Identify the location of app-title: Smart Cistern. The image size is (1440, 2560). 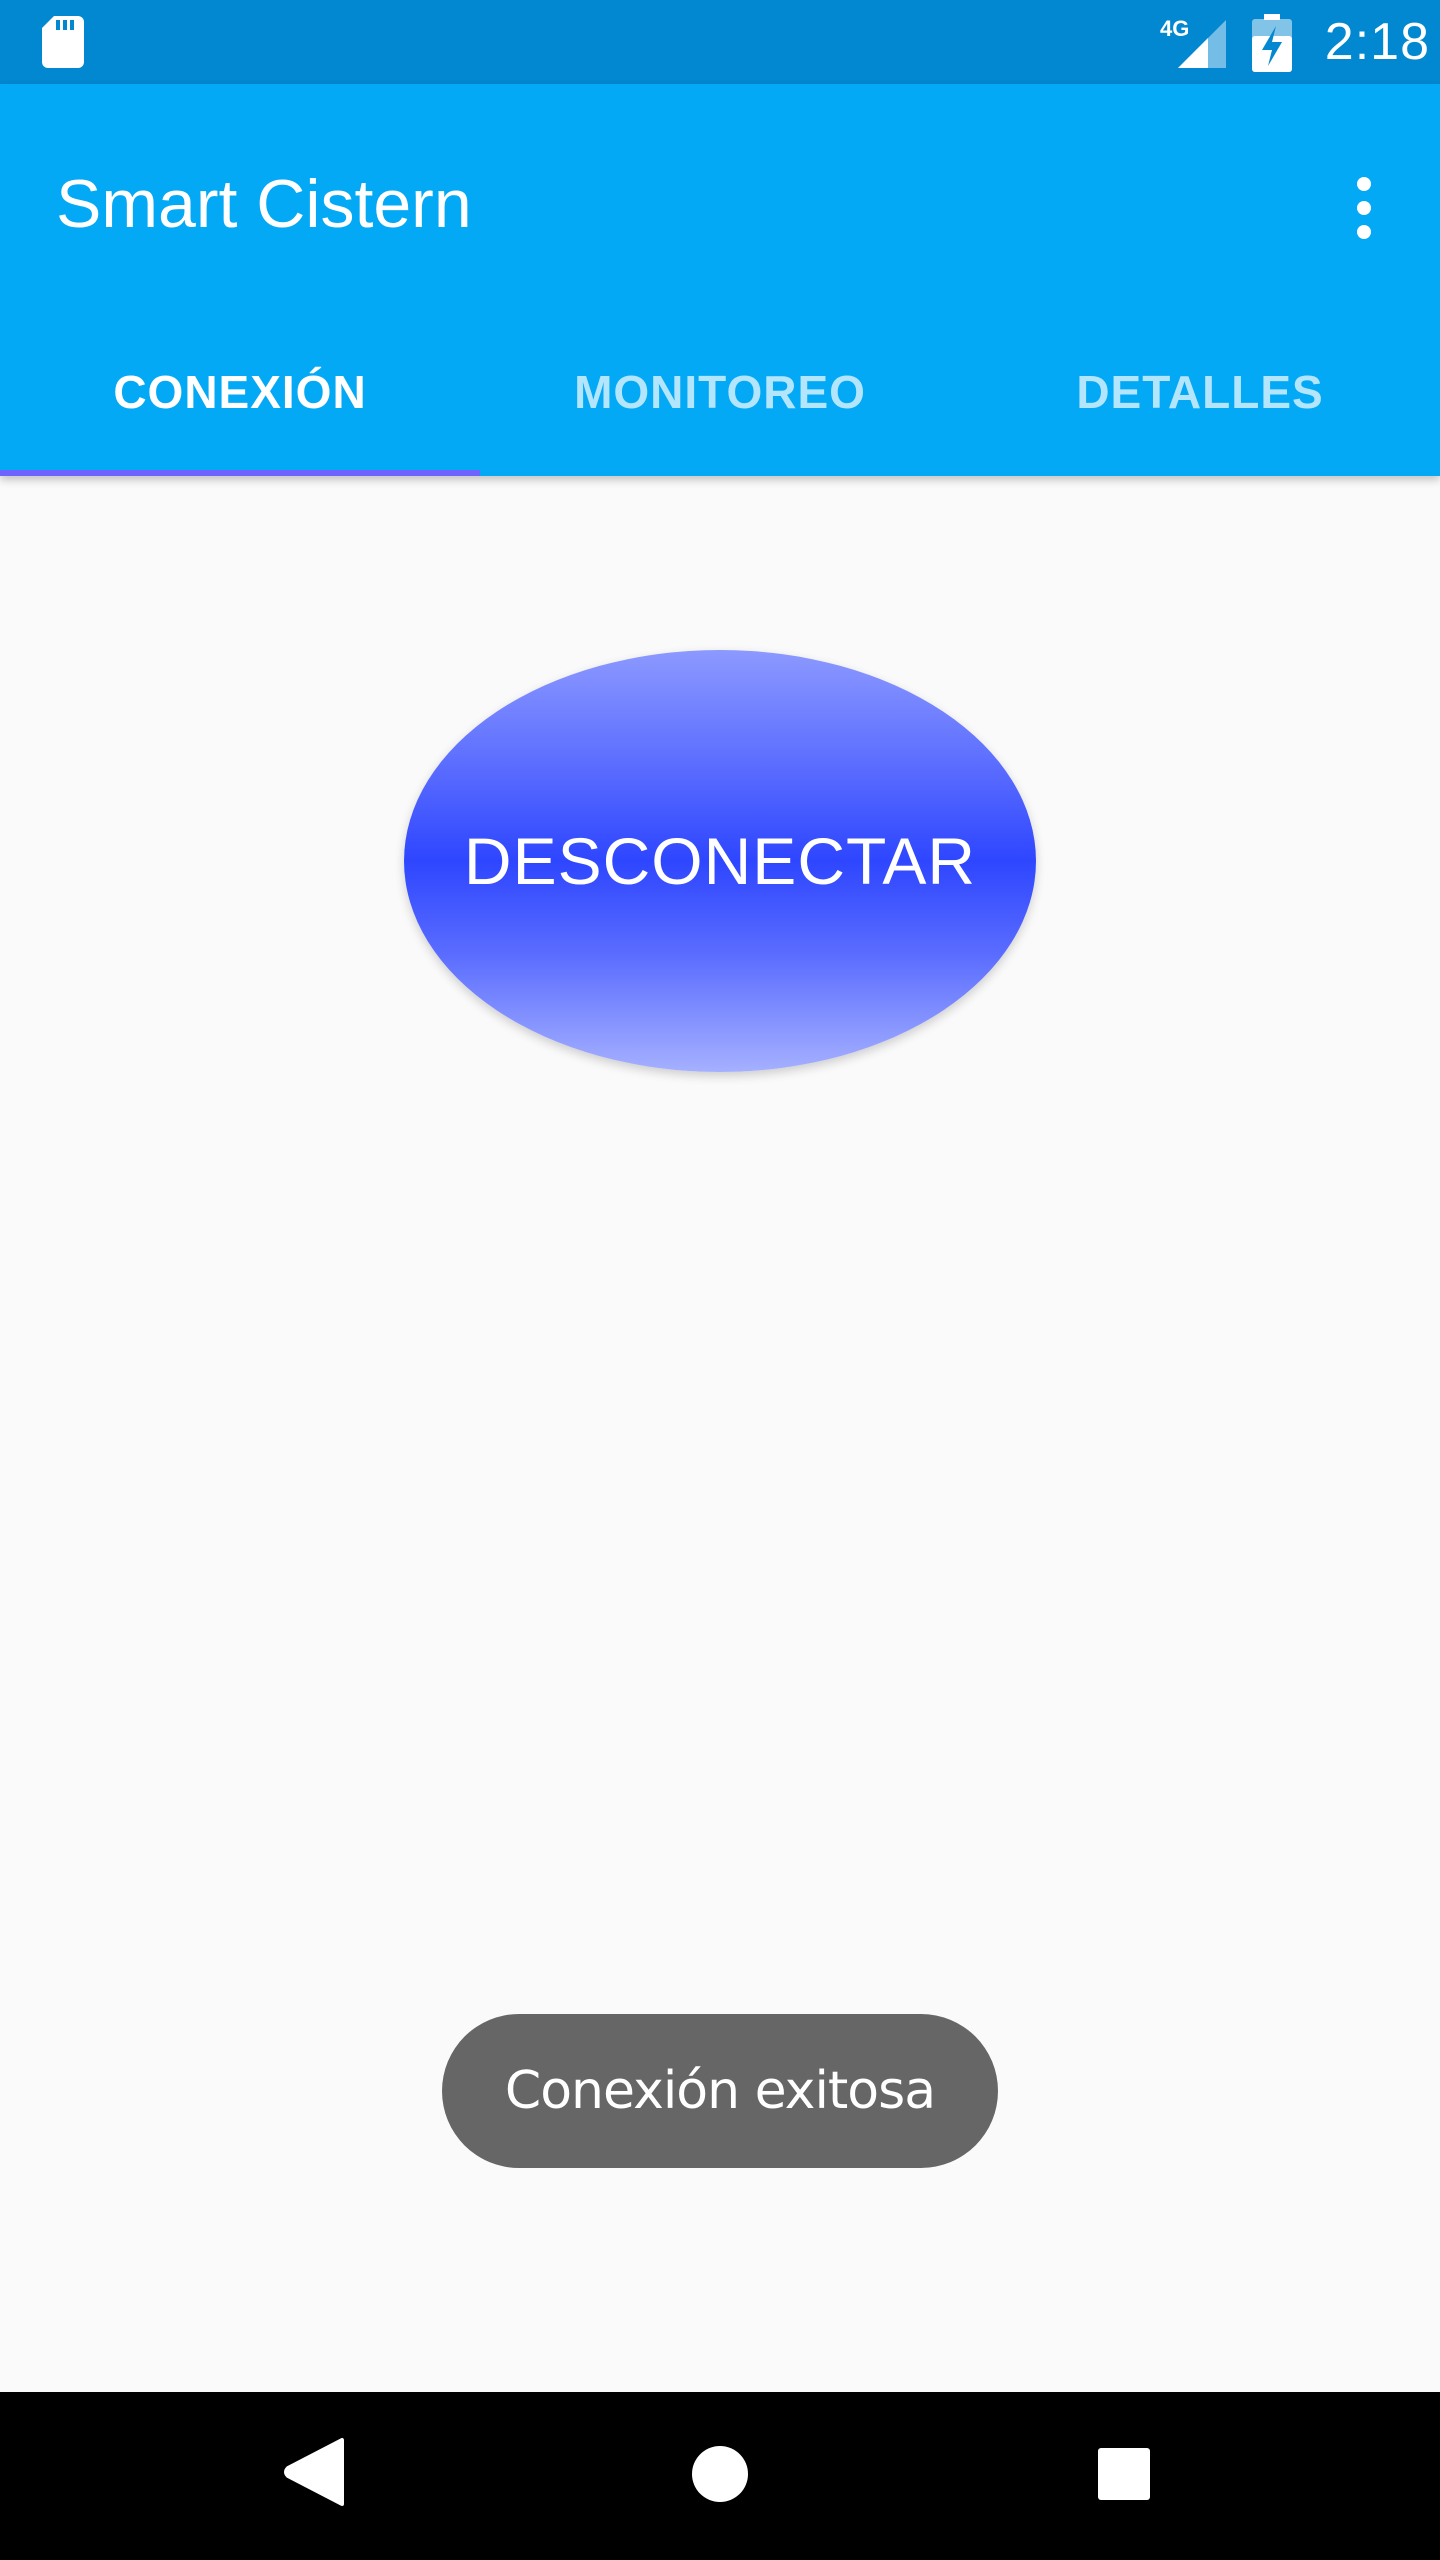
(264, 204).